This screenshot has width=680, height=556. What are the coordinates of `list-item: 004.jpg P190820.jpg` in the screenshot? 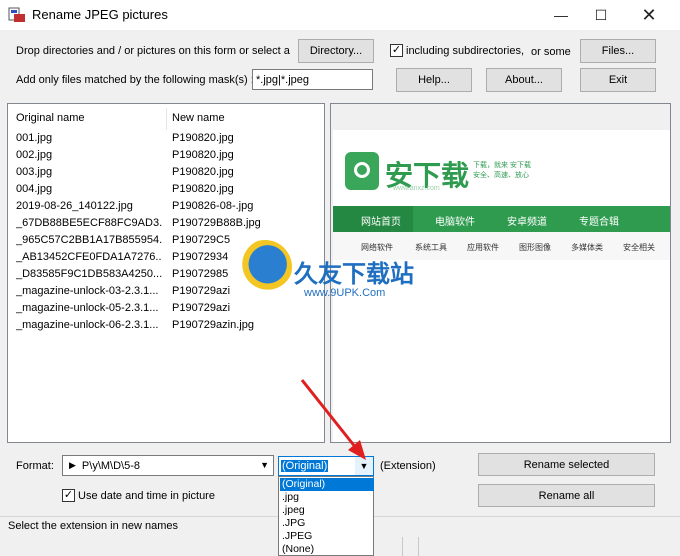 It's located at (166, 191).